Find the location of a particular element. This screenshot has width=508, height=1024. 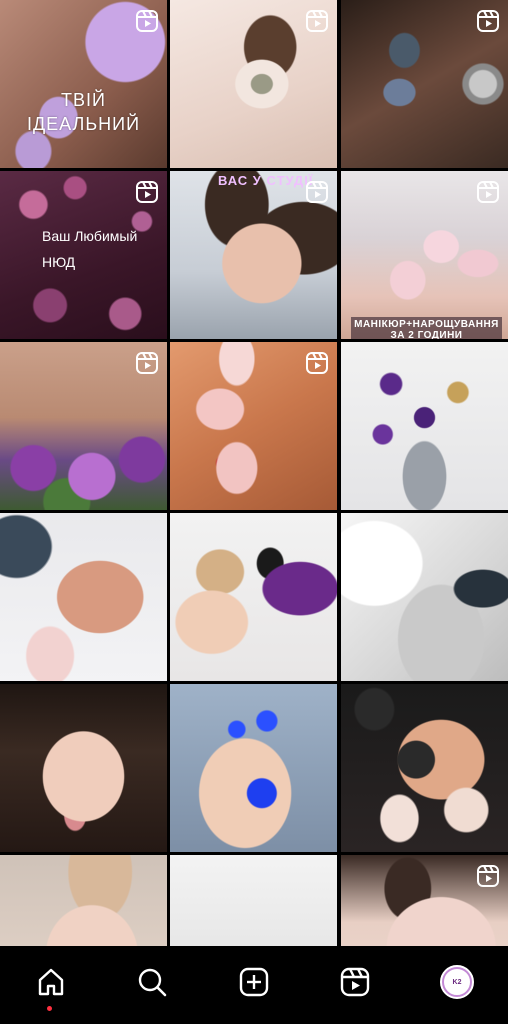

post-caption-overlay: МАНІКЮР+НАРОЩУВАННЯ ЗА 2 ГОДИНИ is located at coordinates (426, 328).